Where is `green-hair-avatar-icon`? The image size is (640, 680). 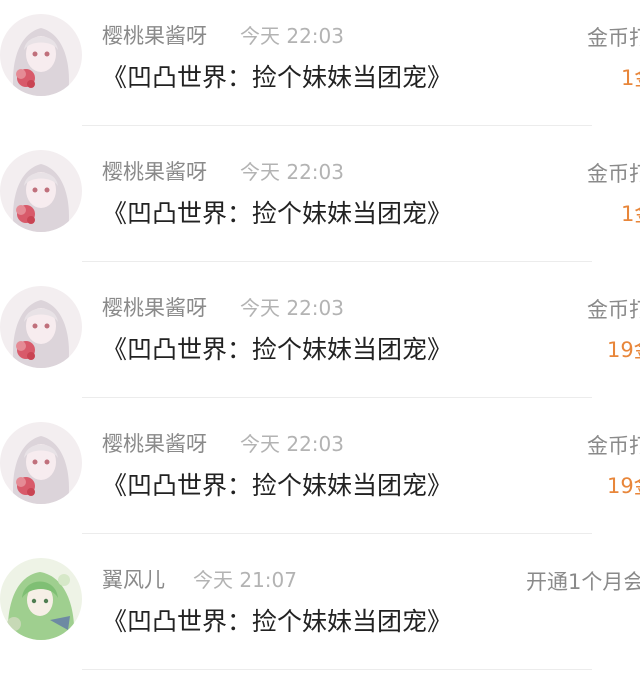
green-hair-avatar-icon is located at coordinates (41, 599).